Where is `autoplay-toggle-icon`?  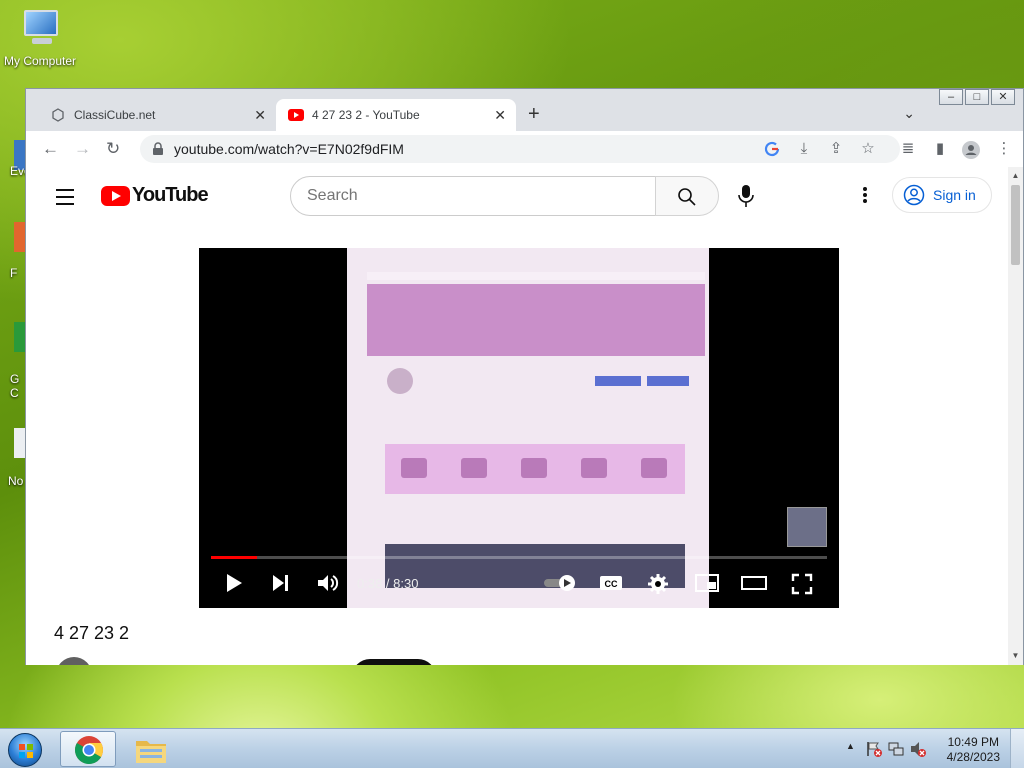 autoplay-toggle-icon is located at coordinates (560, 585).